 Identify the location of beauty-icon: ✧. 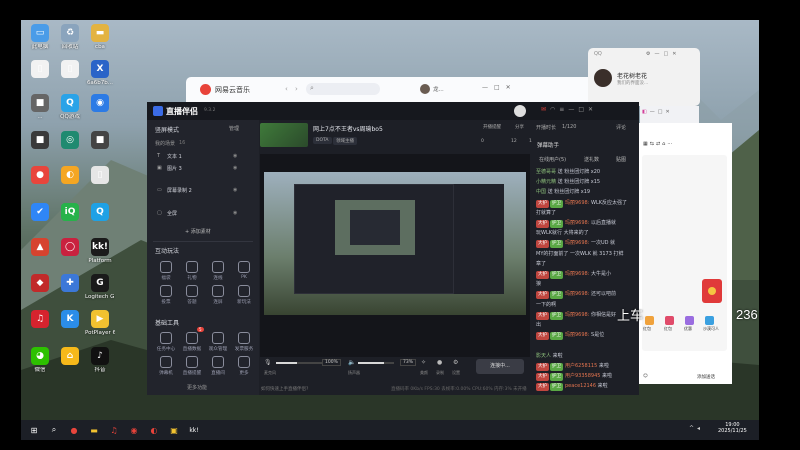
(423, 362).